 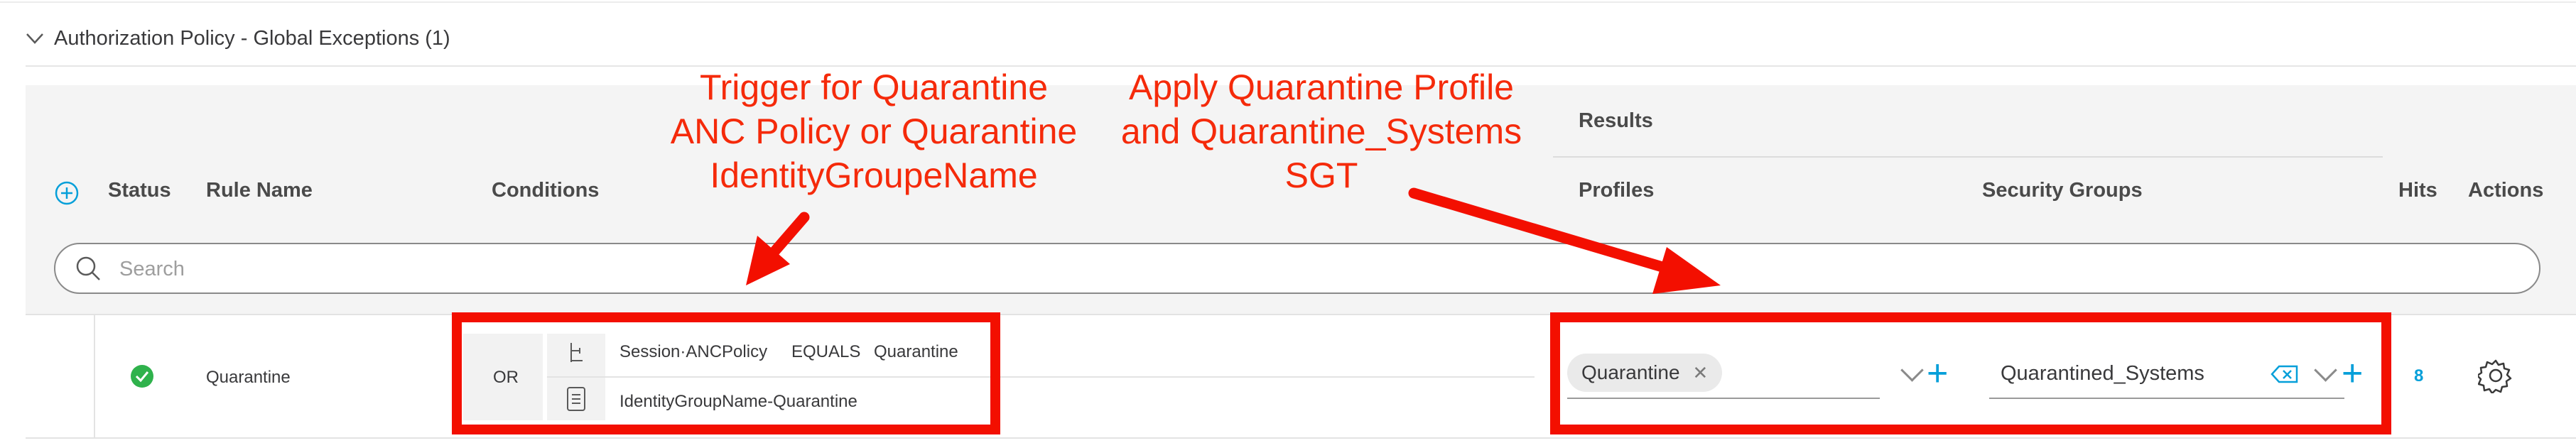 I want to click on results-annotation-line-2: and Quarantine_Systems, so click(x=1321, y=131).